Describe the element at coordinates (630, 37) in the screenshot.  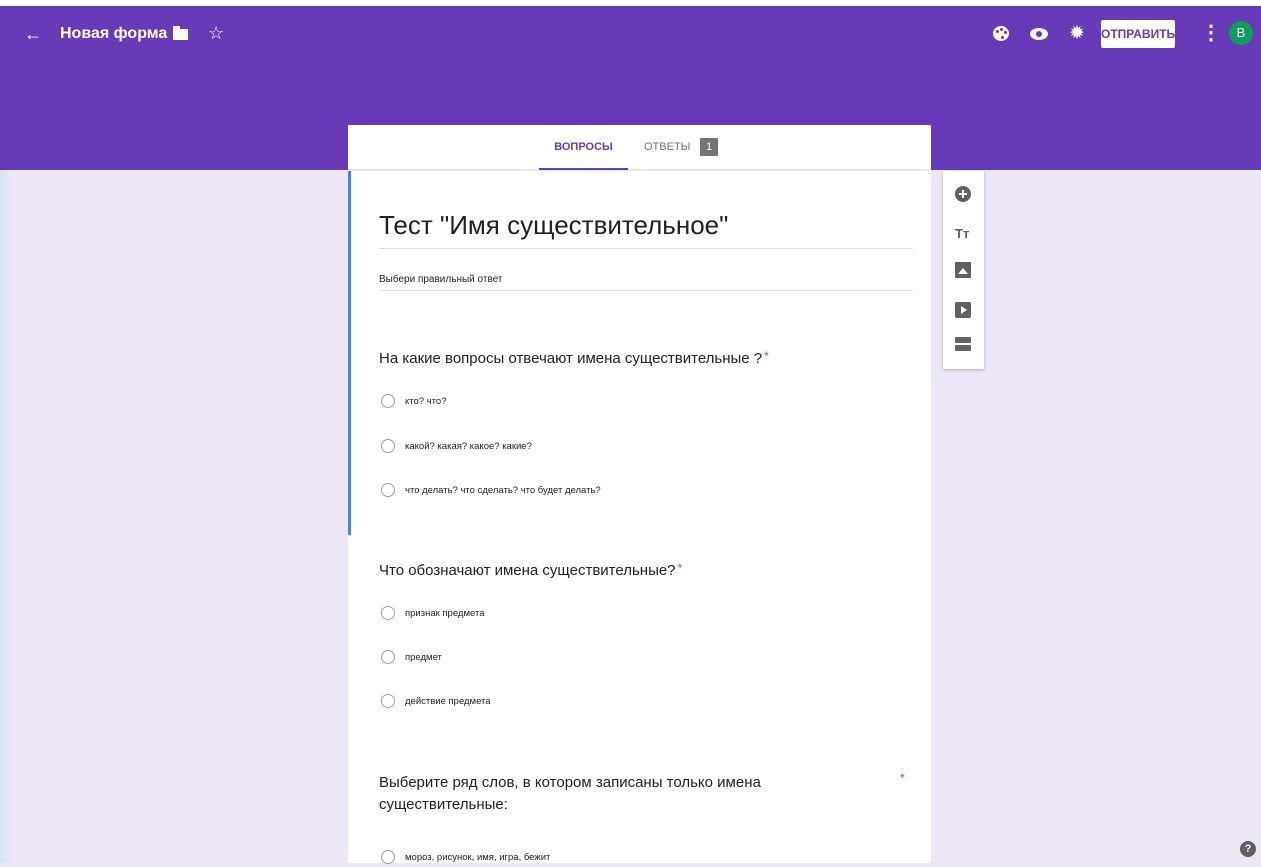
I see `top-bar: ← Новая форма ☆ ✹ ОТПРАВИТЬ ⋮ B` at that location.